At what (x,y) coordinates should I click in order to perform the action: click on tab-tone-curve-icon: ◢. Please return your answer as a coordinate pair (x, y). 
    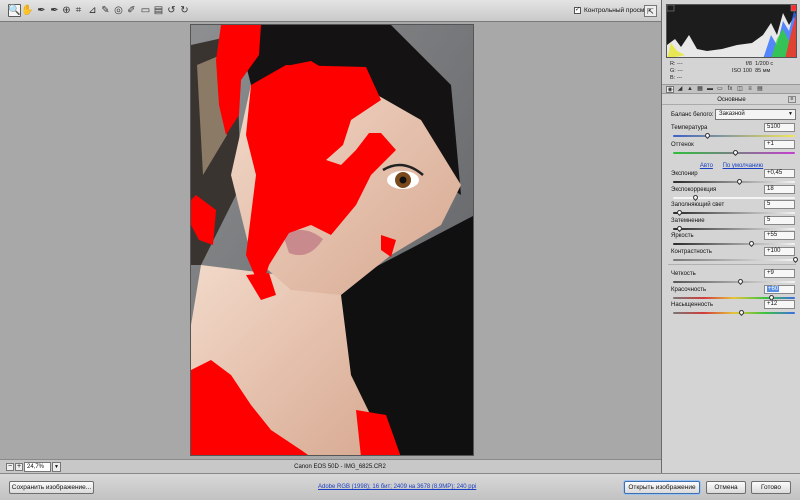
    Looking at the image, I should click on (680, 89).